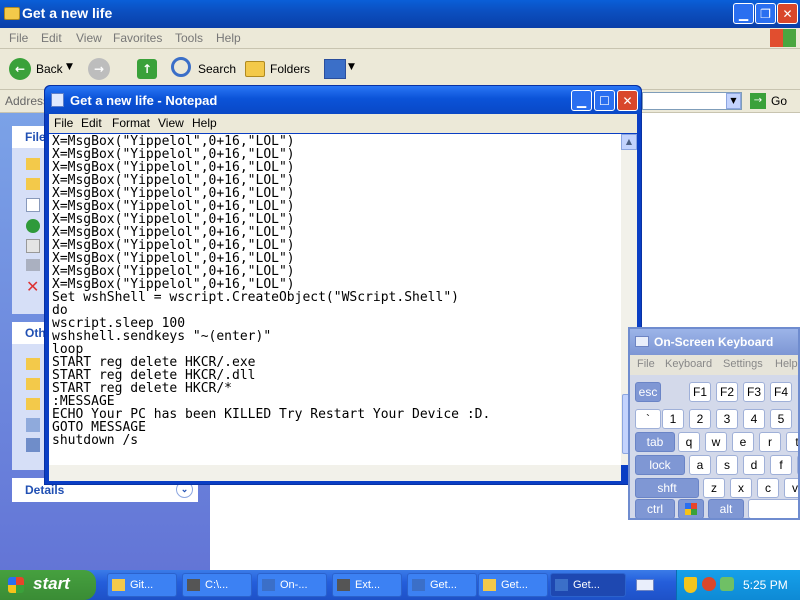 The height and width of the screenshot is (600, 800). What do you see at coordinates (33, 445) in the screenshot?
I see `network-icon` at bounding box center [33, 445].